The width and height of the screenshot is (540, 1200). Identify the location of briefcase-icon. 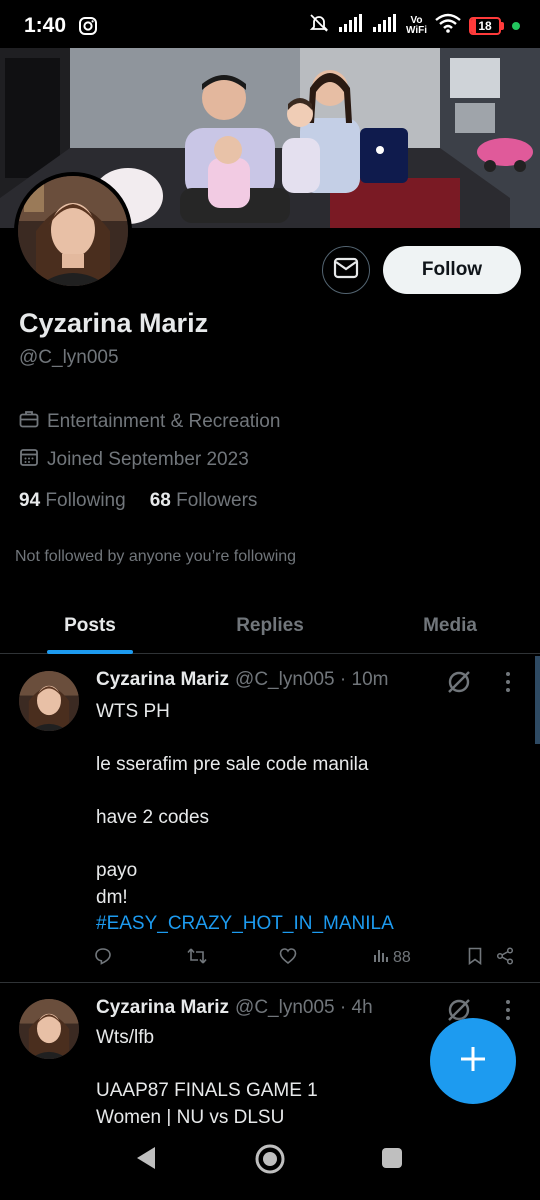
(29, 422).